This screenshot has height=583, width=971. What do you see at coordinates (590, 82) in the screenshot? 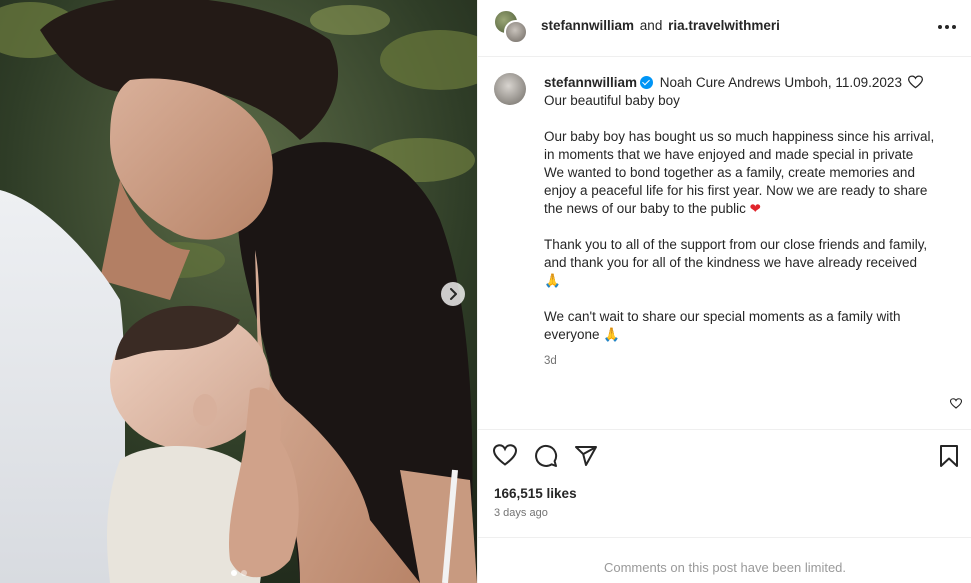
I see `caption-username: stefannwilliam` at bounding box center [590, 82].